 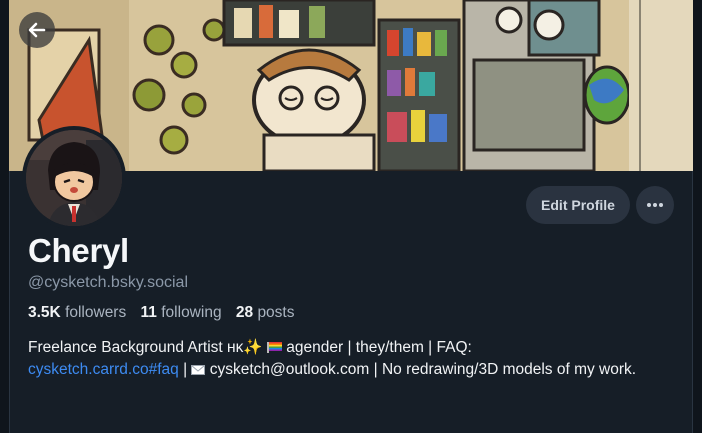 I want to click on profile-stats: 3.5K followers 11 following 28 posts, so click(x=161, y=313).